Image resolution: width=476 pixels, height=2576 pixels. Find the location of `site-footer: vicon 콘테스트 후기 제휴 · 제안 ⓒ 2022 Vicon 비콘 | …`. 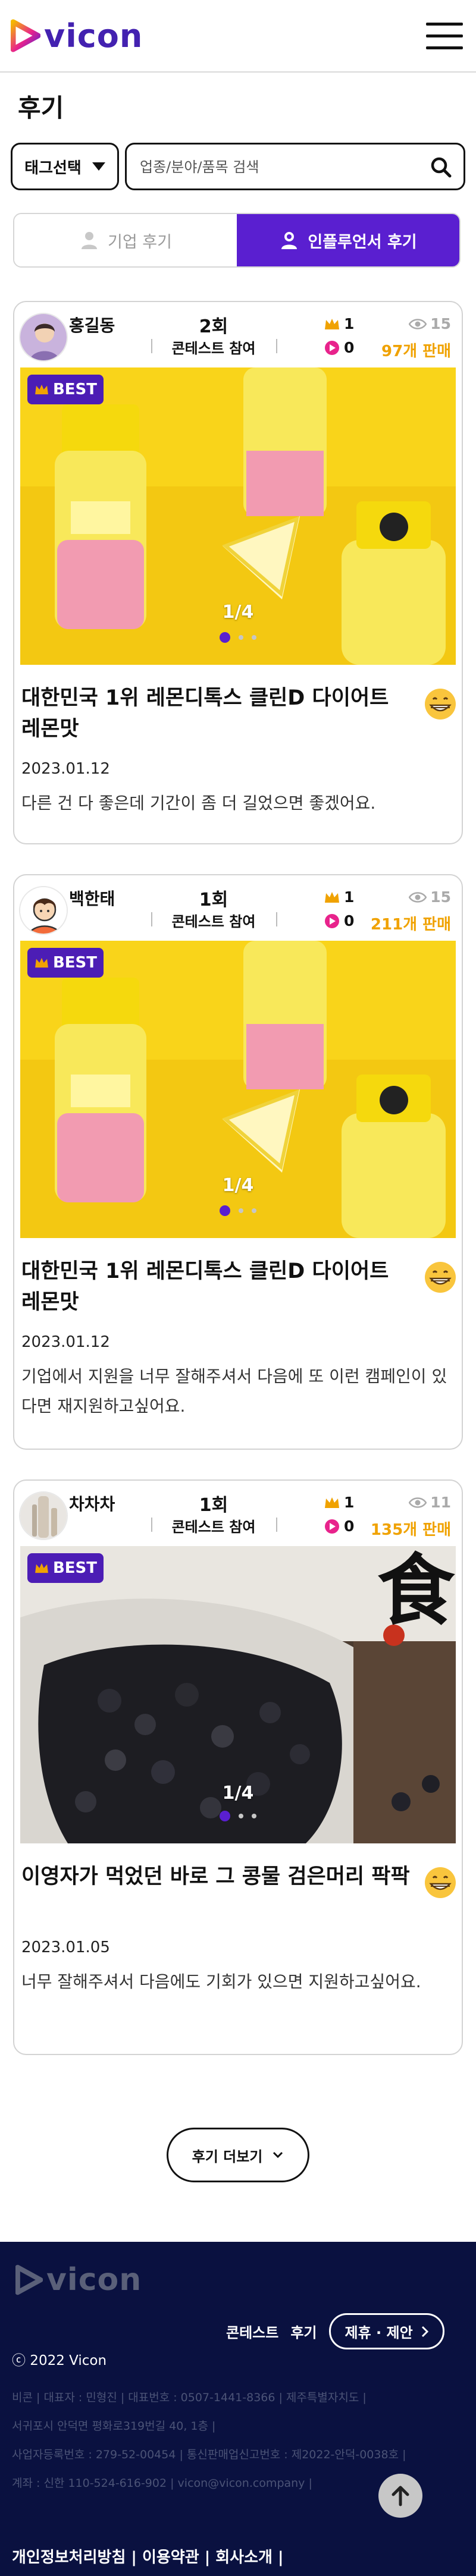

site-footer: vicon 콘테스트 후기 제휴 · 제안 ⓒ 2022 Vicon 비콘 | … is located at coordinates (238, 2409).